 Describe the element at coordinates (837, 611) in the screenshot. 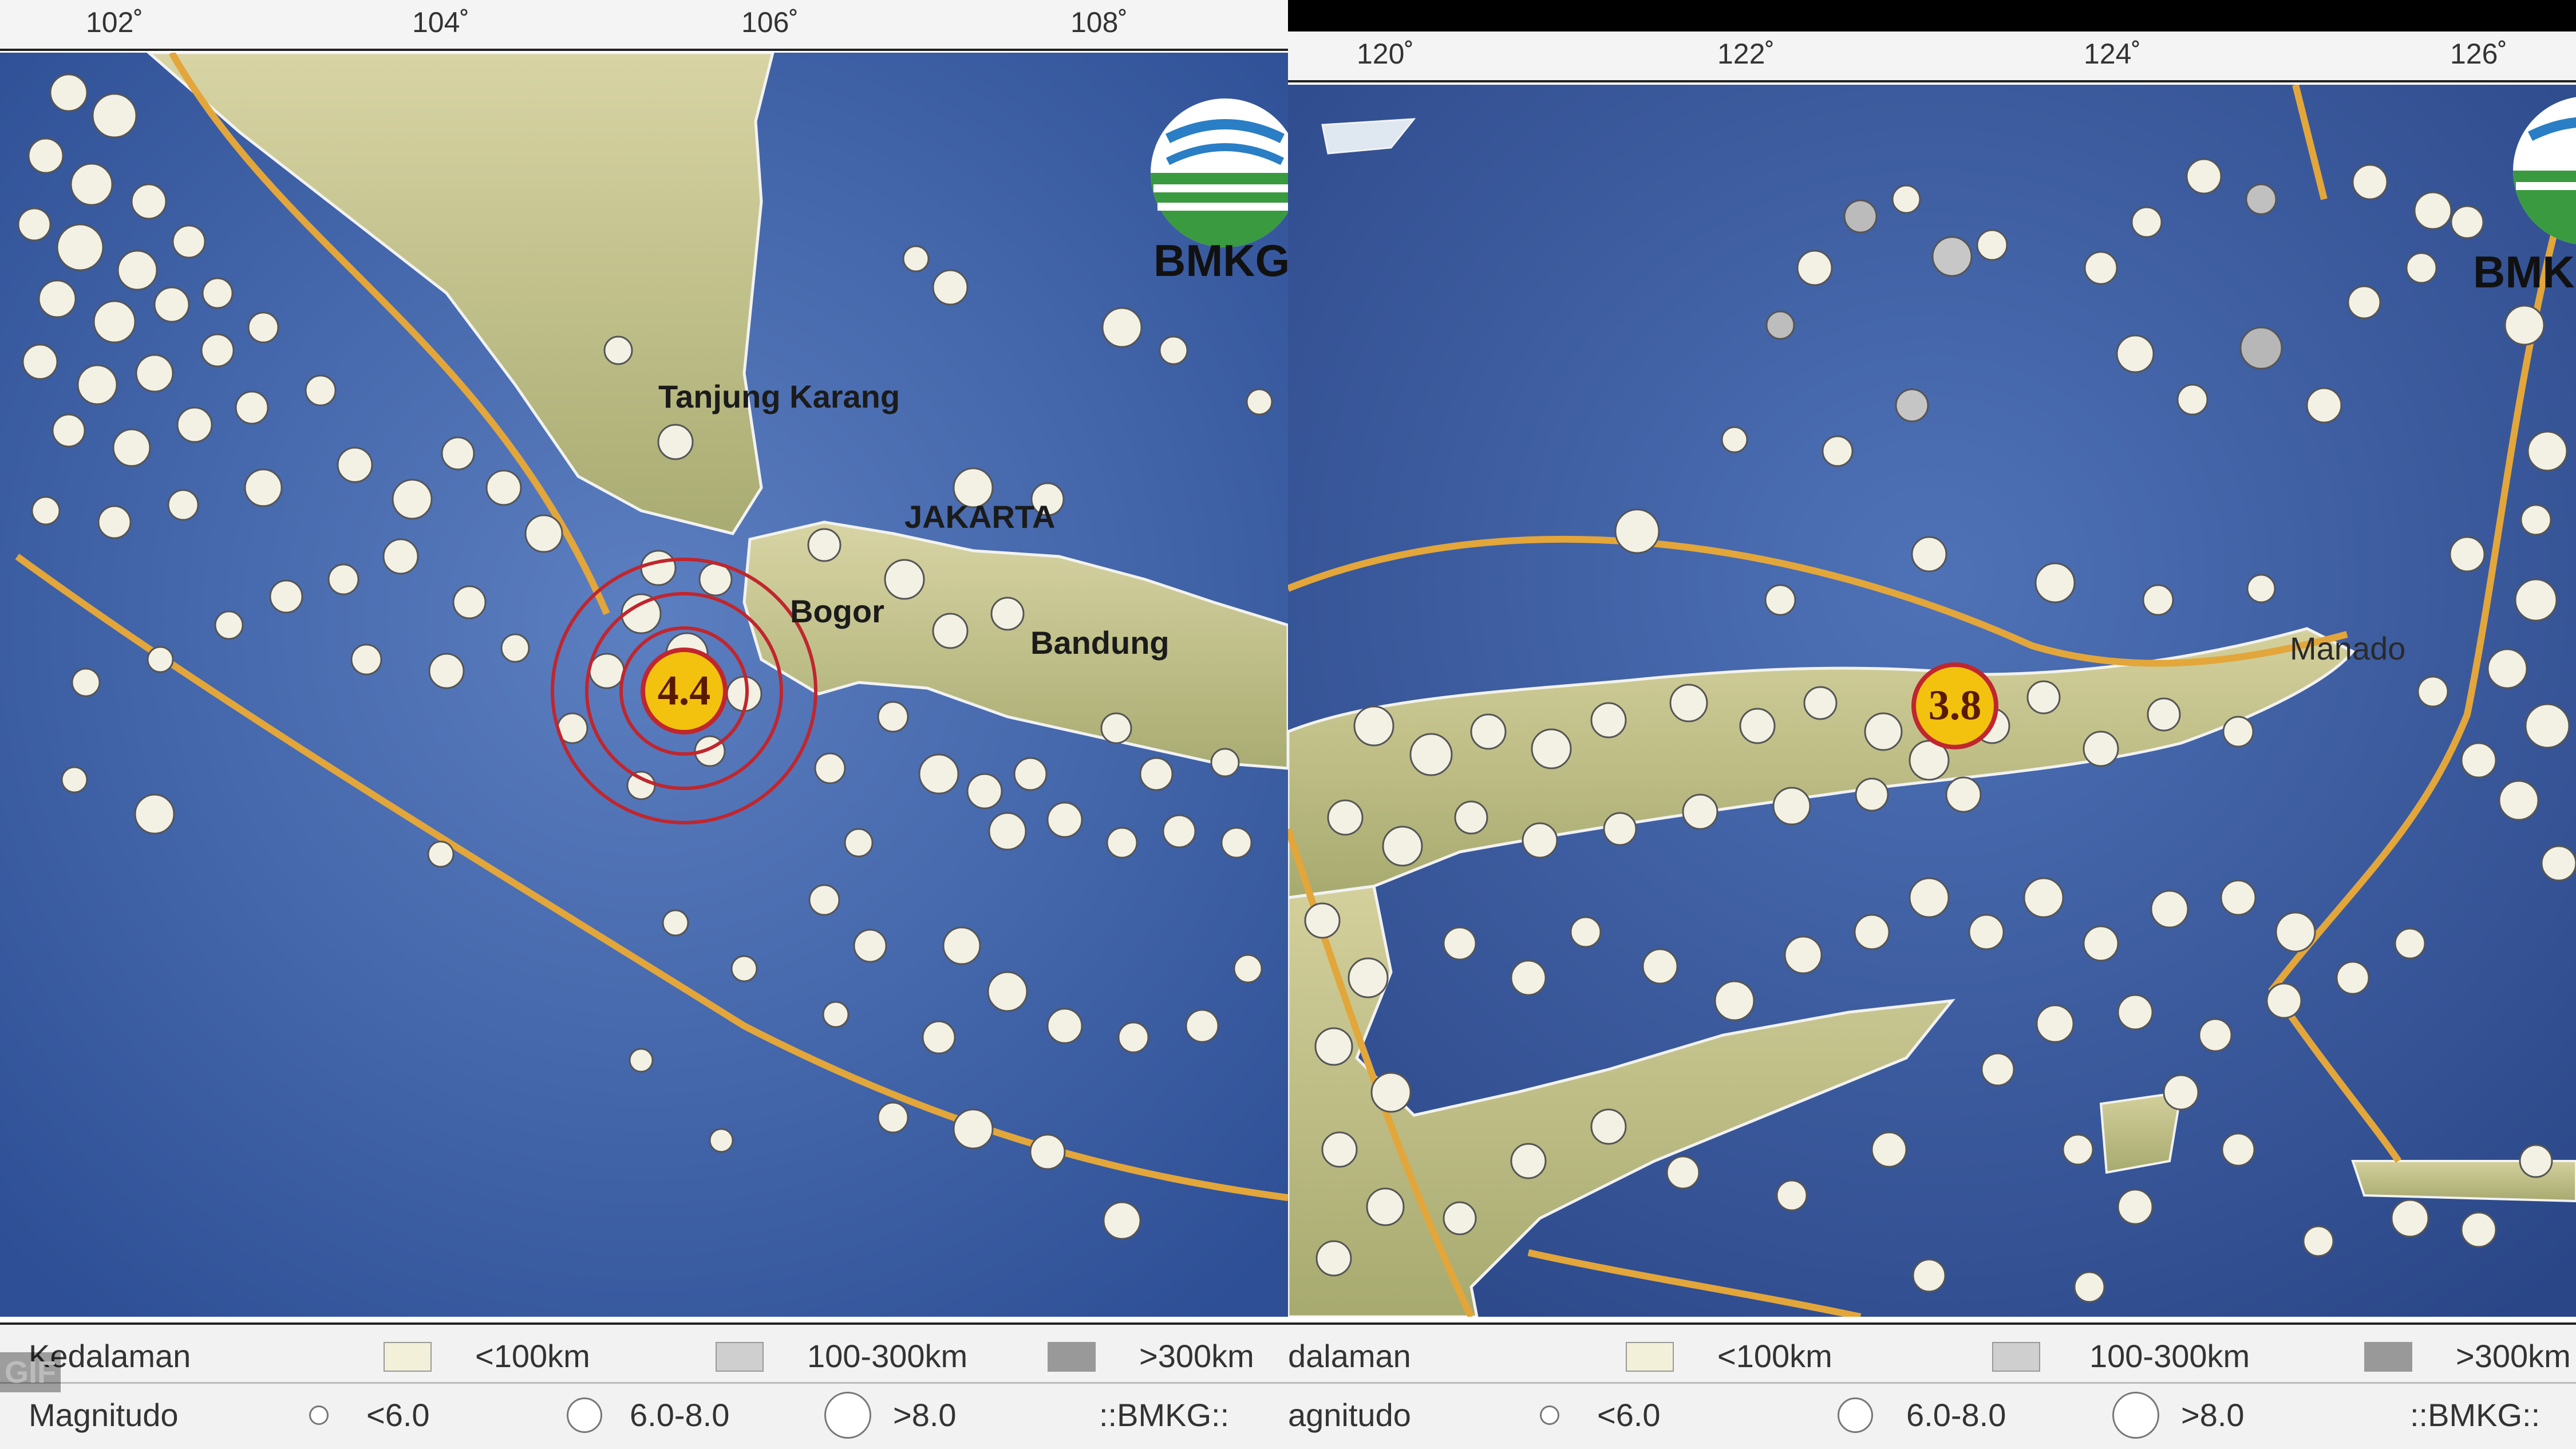

I see `city-label-bogor: Bogor` at that location.